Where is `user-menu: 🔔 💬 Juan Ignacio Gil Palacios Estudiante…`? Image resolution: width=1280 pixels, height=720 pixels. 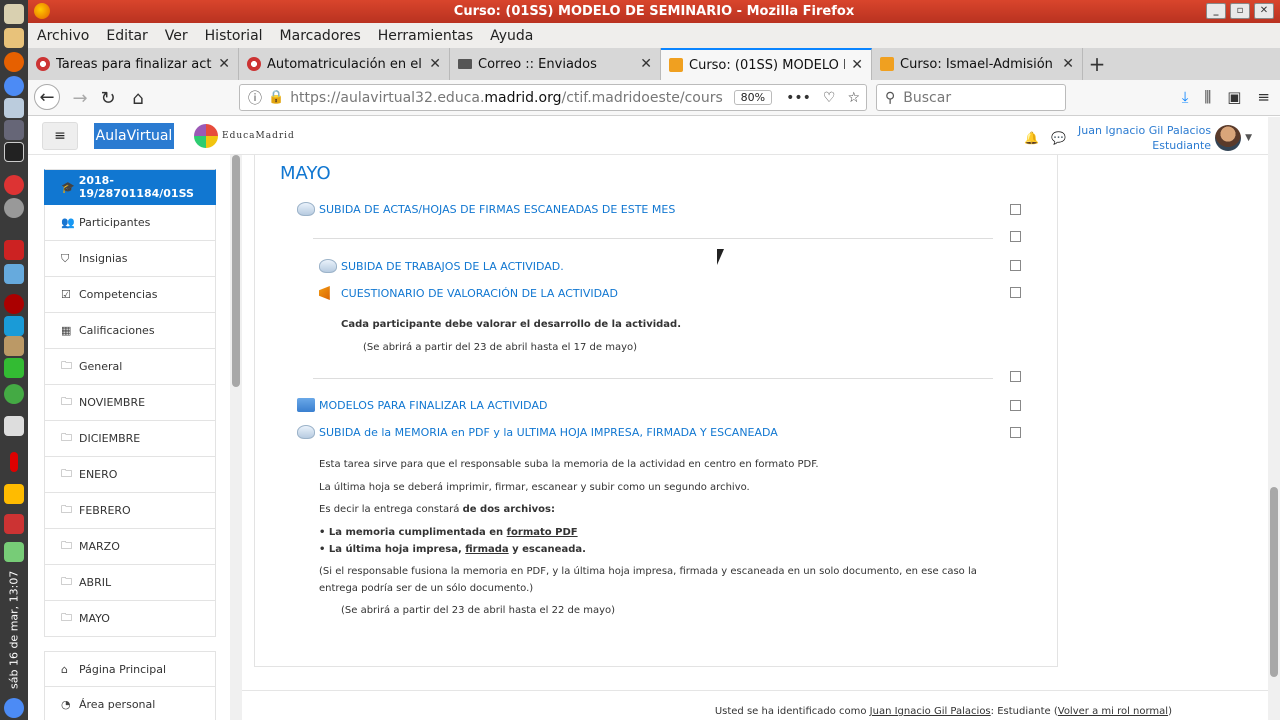
user-menu: 🔔 💬 Juan Ignacio Gil Palacios Estudiante… is located at coordinates (1146, 138).